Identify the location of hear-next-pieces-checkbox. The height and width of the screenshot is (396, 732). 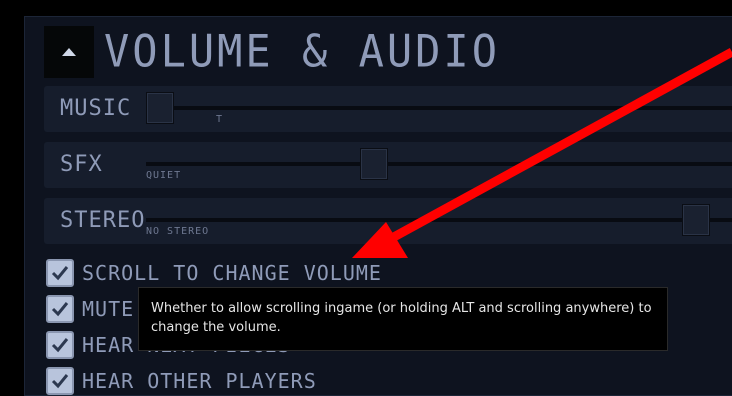
(60, 345).